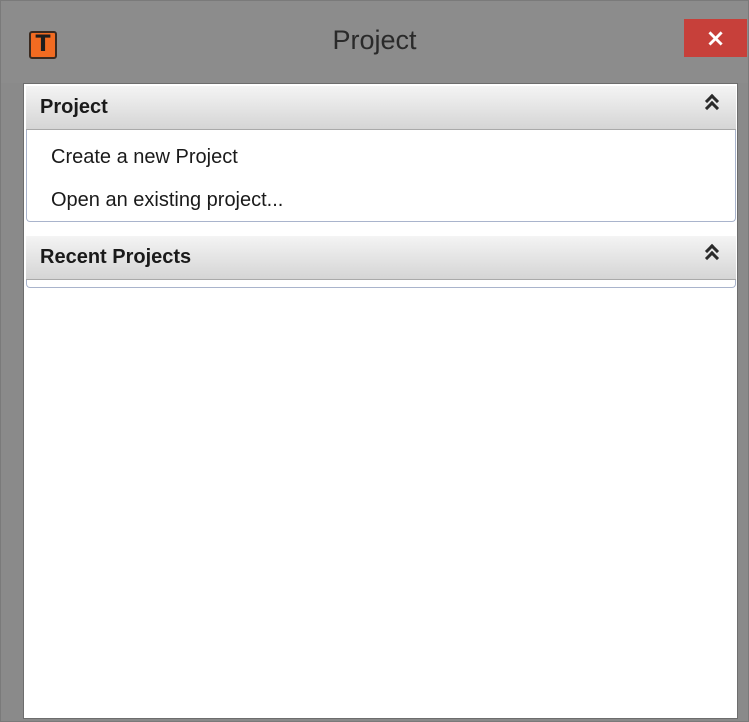  I want to click on section-title-project: Project, so click(74, 107).